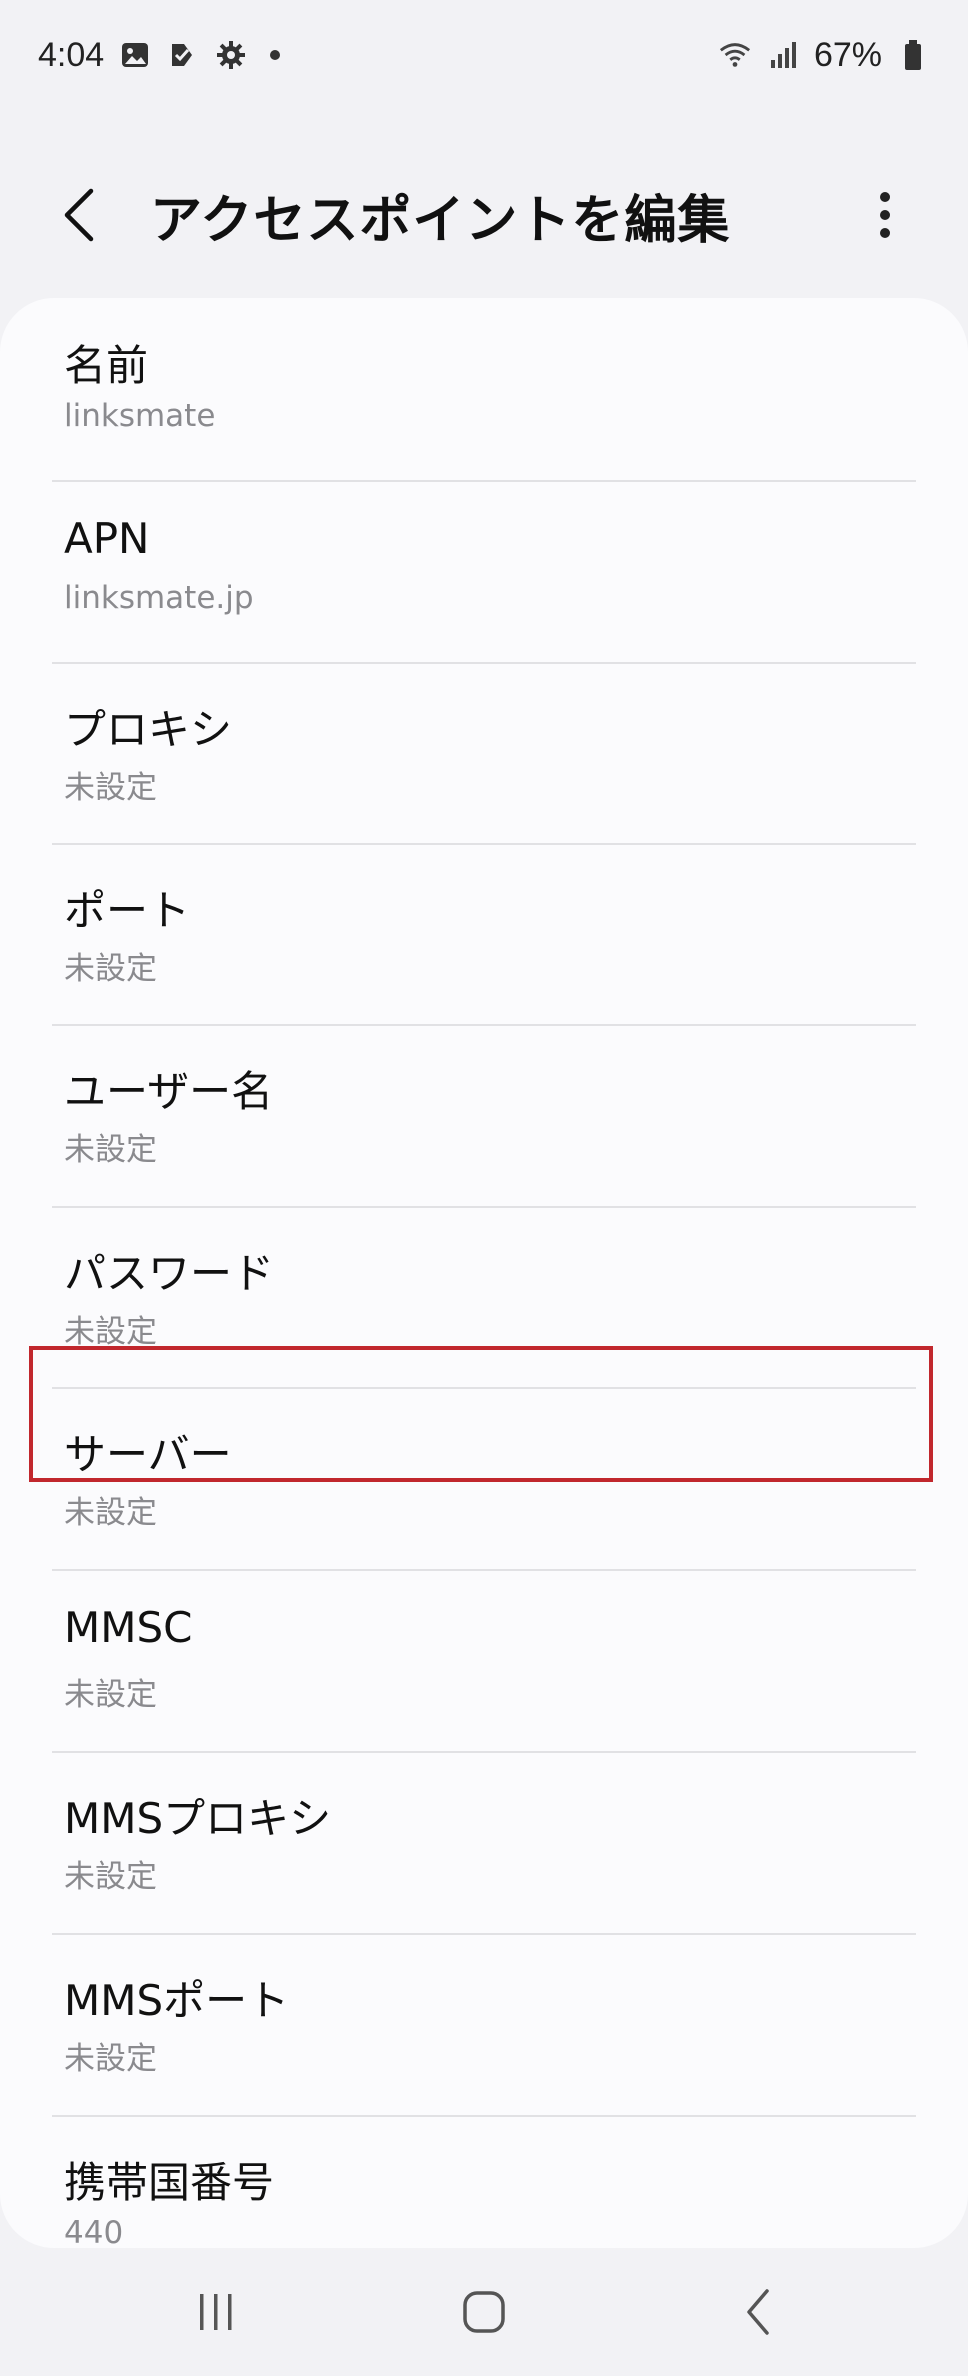  I want to click on setting-label: APN, so click(107, 538).